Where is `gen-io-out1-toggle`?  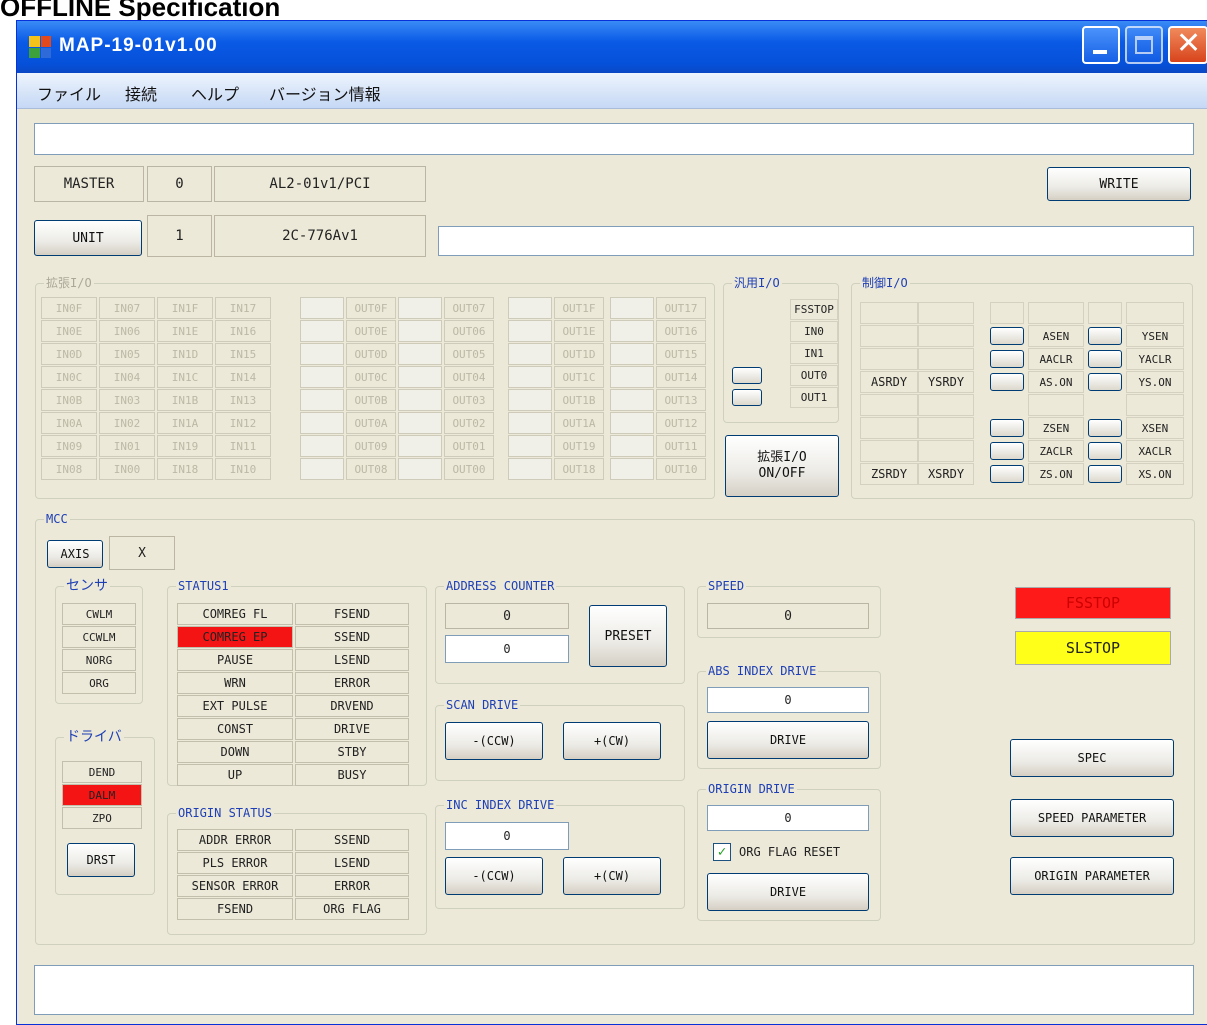 gen-io-out1-toggle is located at coordinates (747, 397).